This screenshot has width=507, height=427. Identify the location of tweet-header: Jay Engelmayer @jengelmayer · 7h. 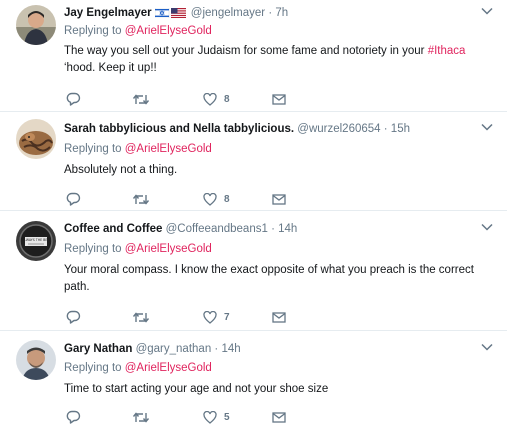
(270, 14).